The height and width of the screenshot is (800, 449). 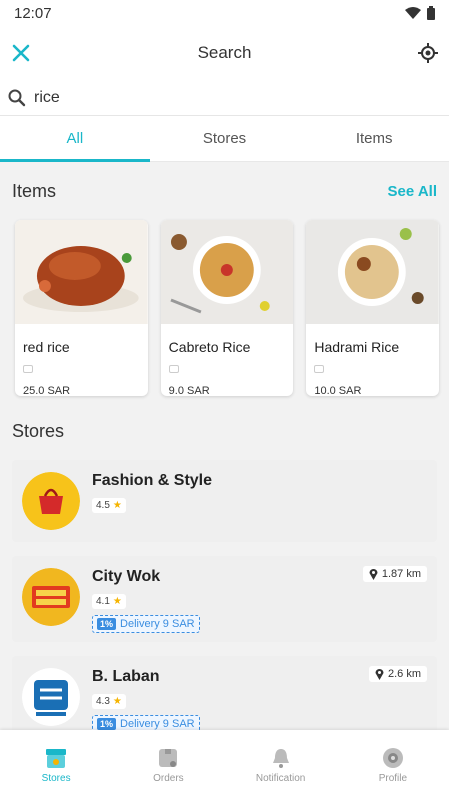 What do you see at coordinates (224, 501) in the screenshot?
I see `store-card: Fashion & Style 4.5 ★` at bounding box center [224, 501].